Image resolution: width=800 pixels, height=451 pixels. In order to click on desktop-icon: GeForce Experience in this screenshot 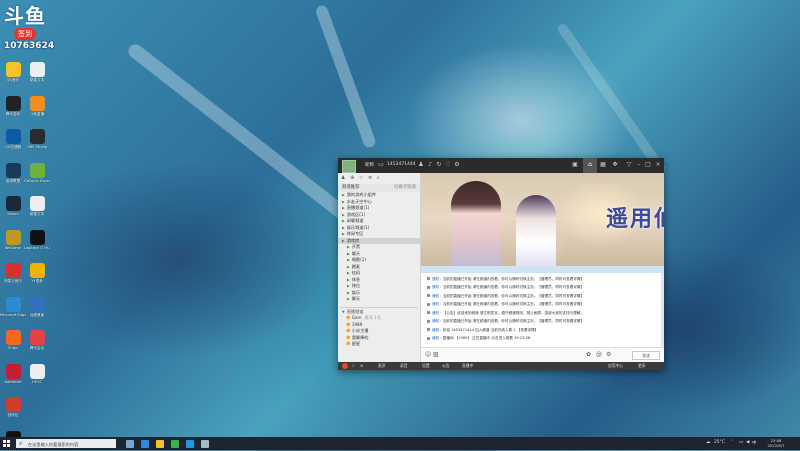, I will do `click(37, 172)`.